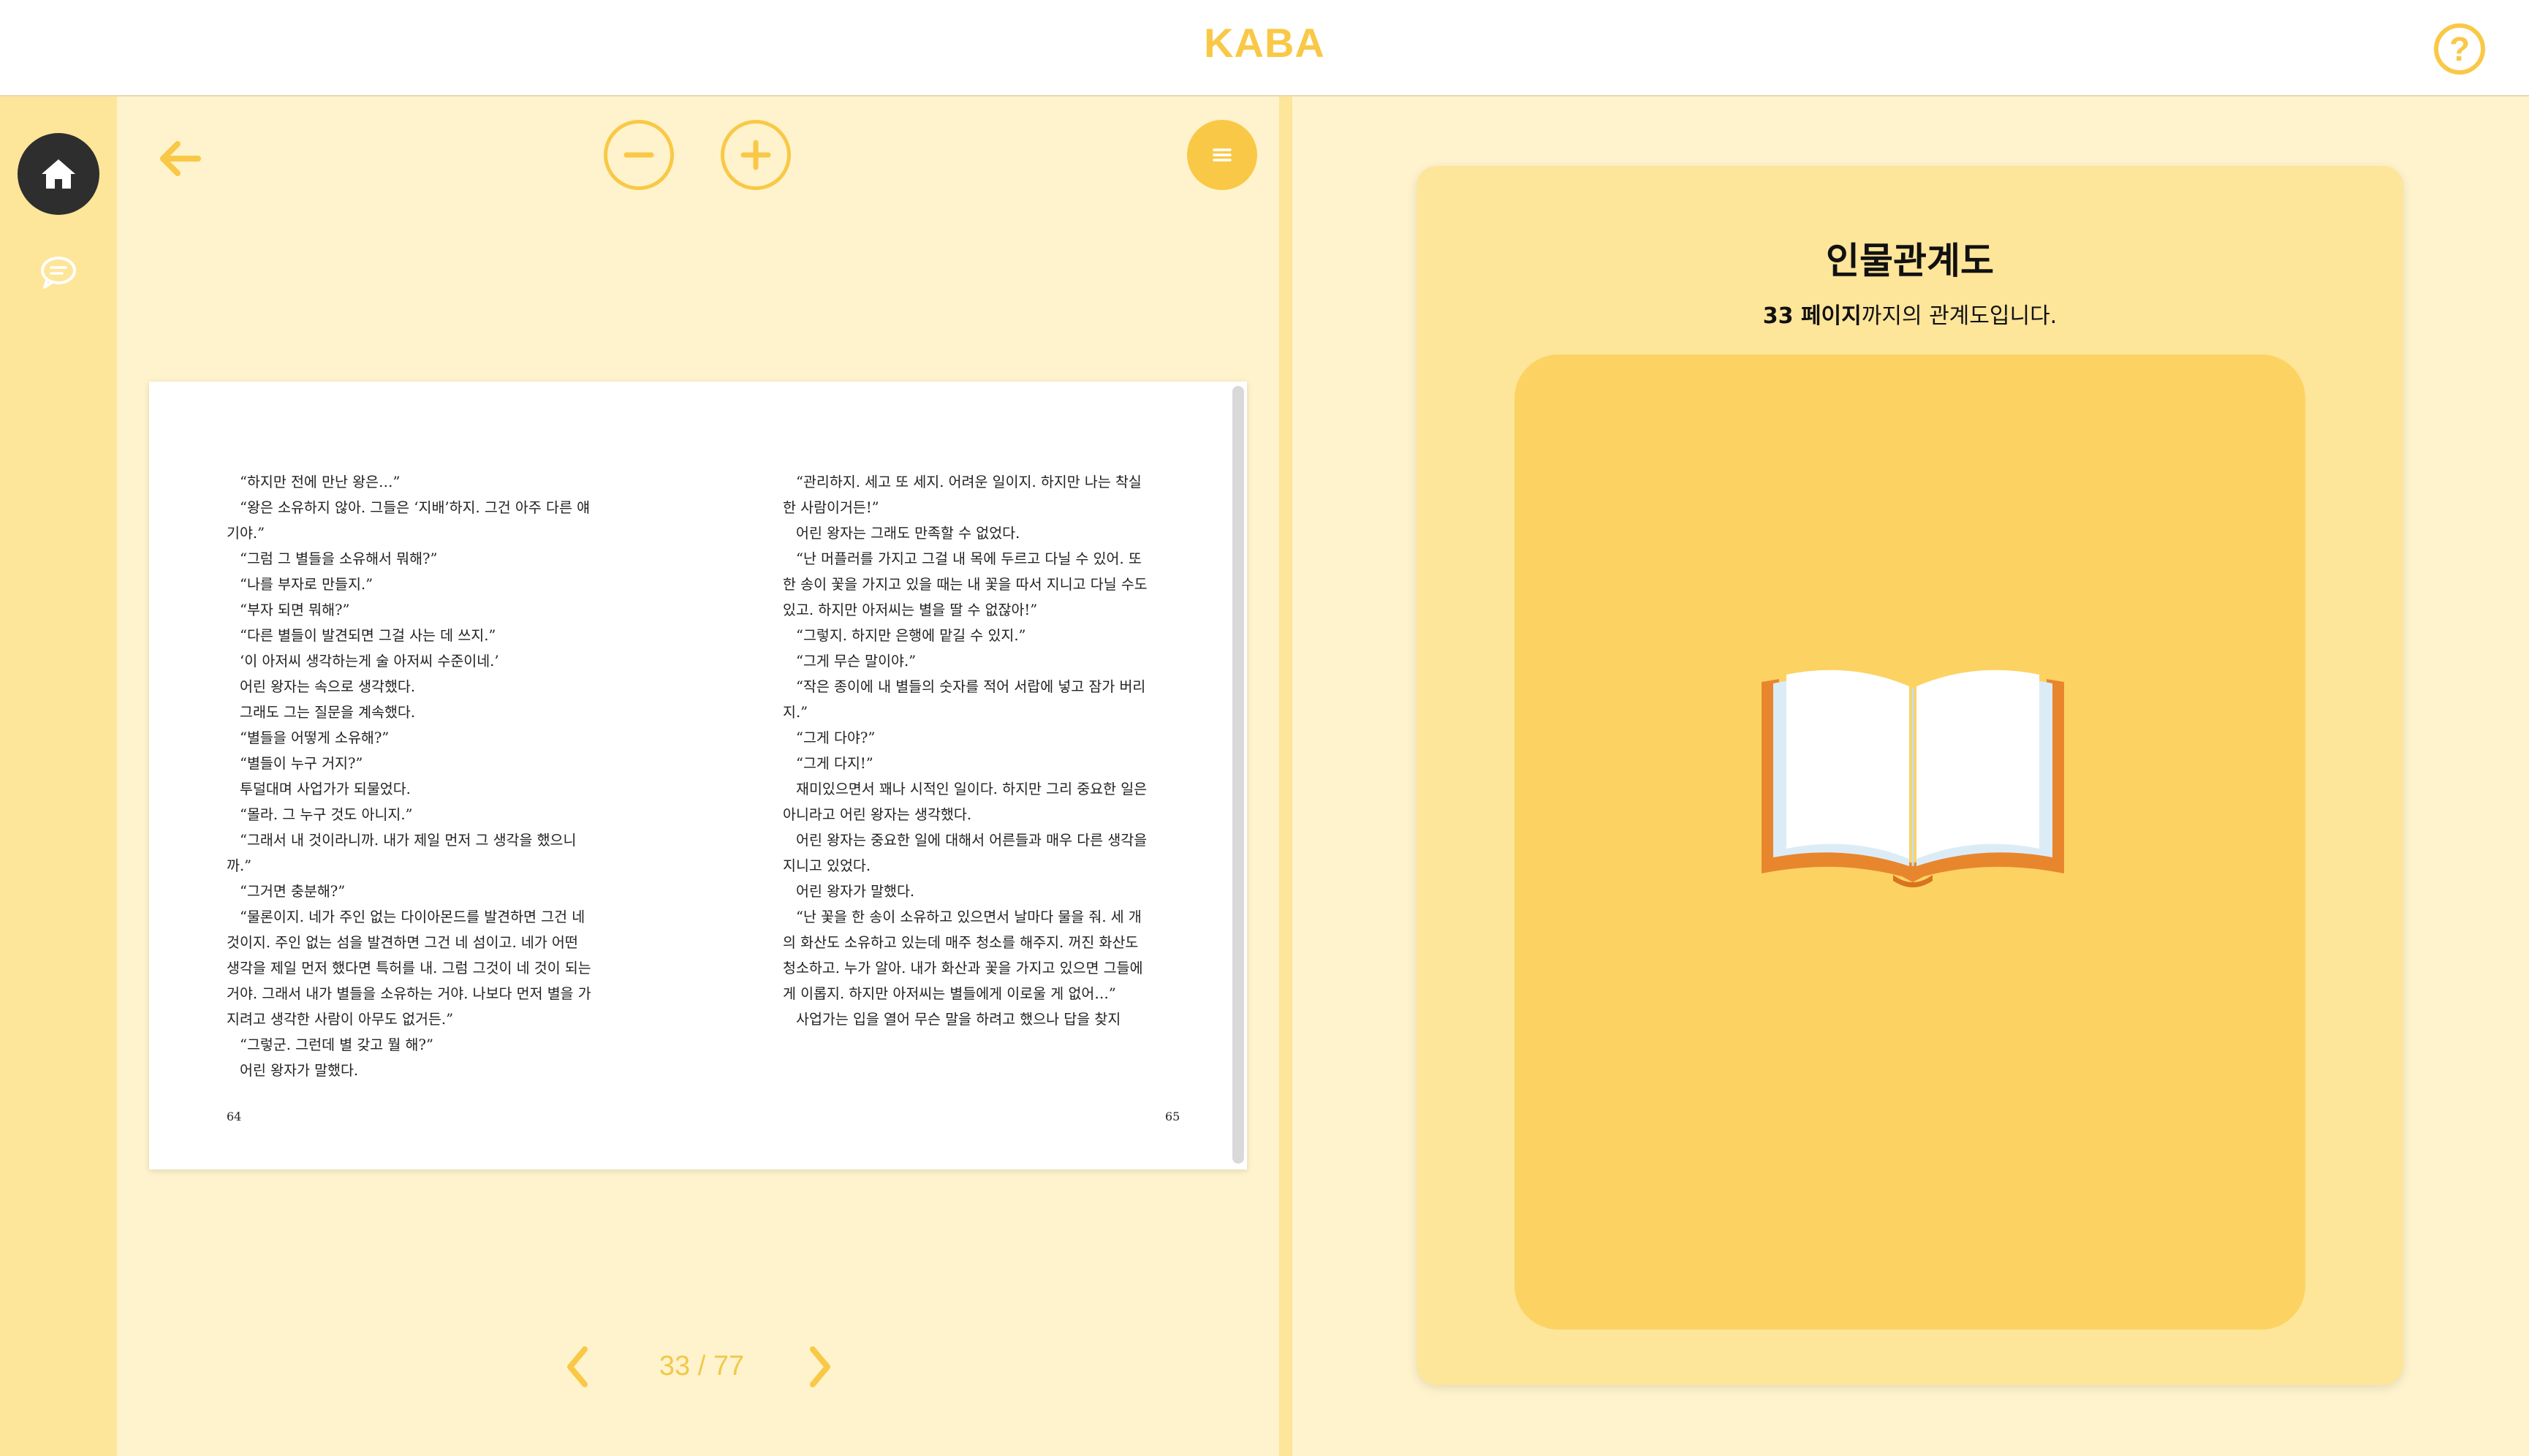  What do you see at coordinates (409, 520) in the screenshot?
I see `text-line: “왕은 소유하지 않아. 그들은 ‘지배’하지. 그건 아주 다른 얘기야.”` at bounding box center [409, 520].